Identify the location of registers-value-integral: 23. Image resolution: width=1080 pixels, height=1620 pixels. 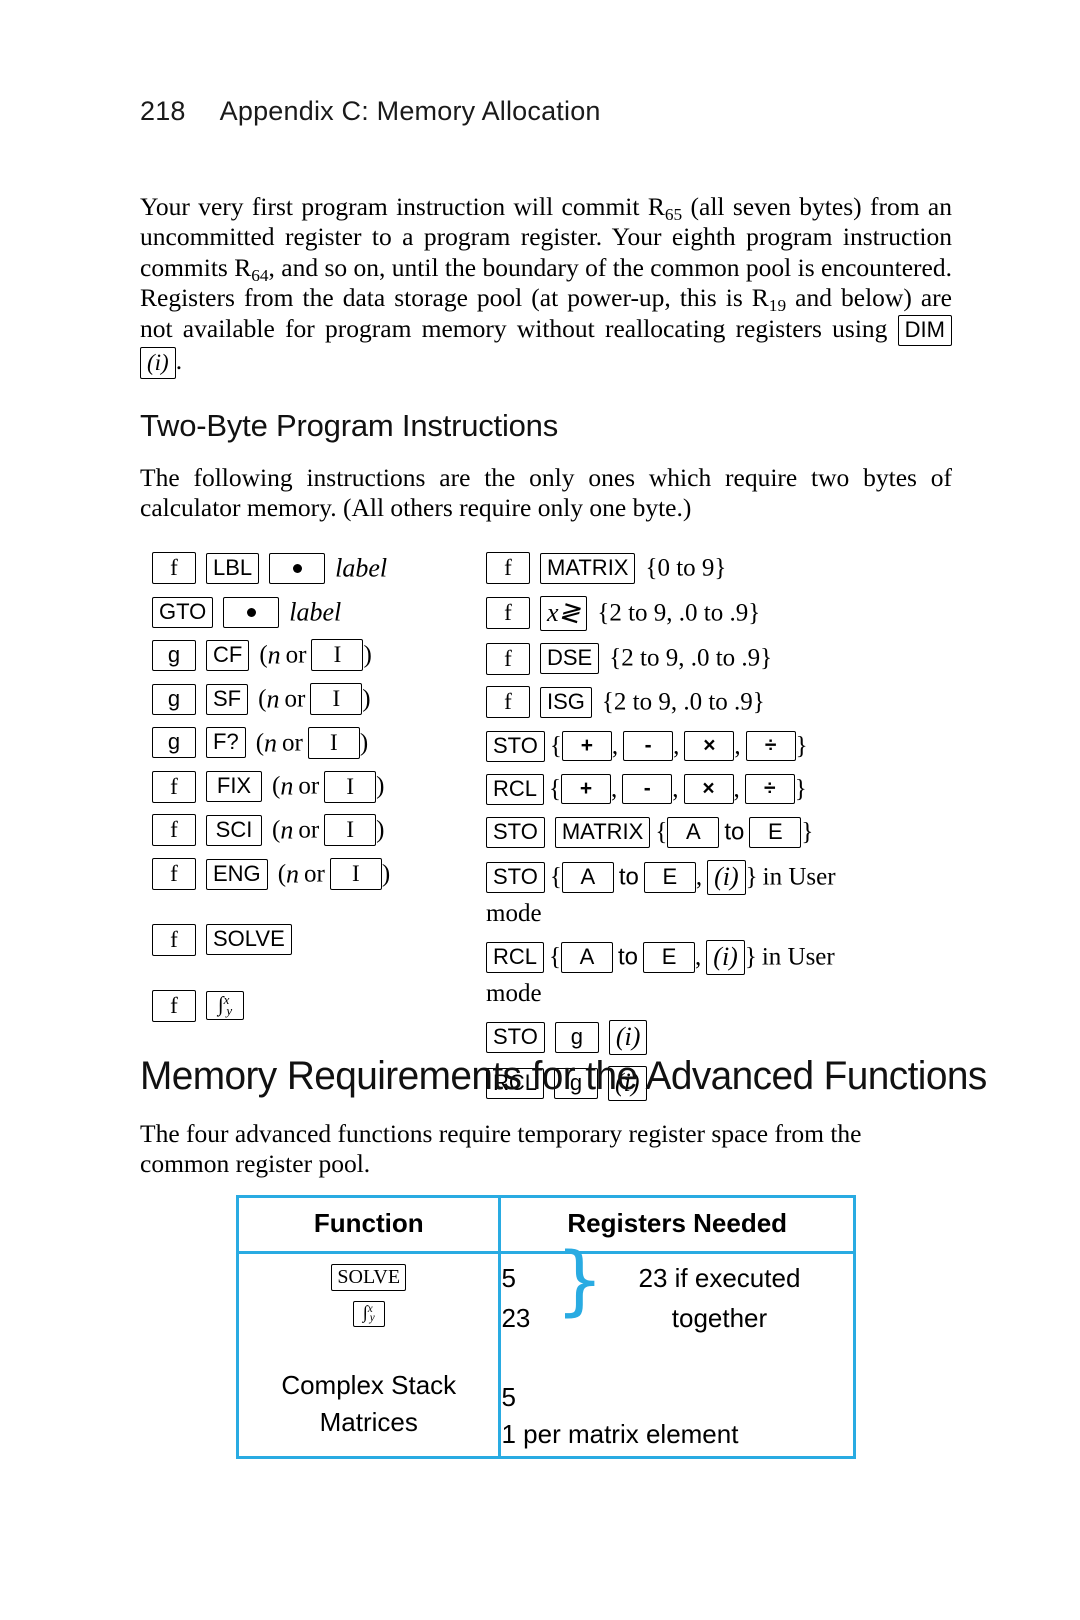
(516, 1318).